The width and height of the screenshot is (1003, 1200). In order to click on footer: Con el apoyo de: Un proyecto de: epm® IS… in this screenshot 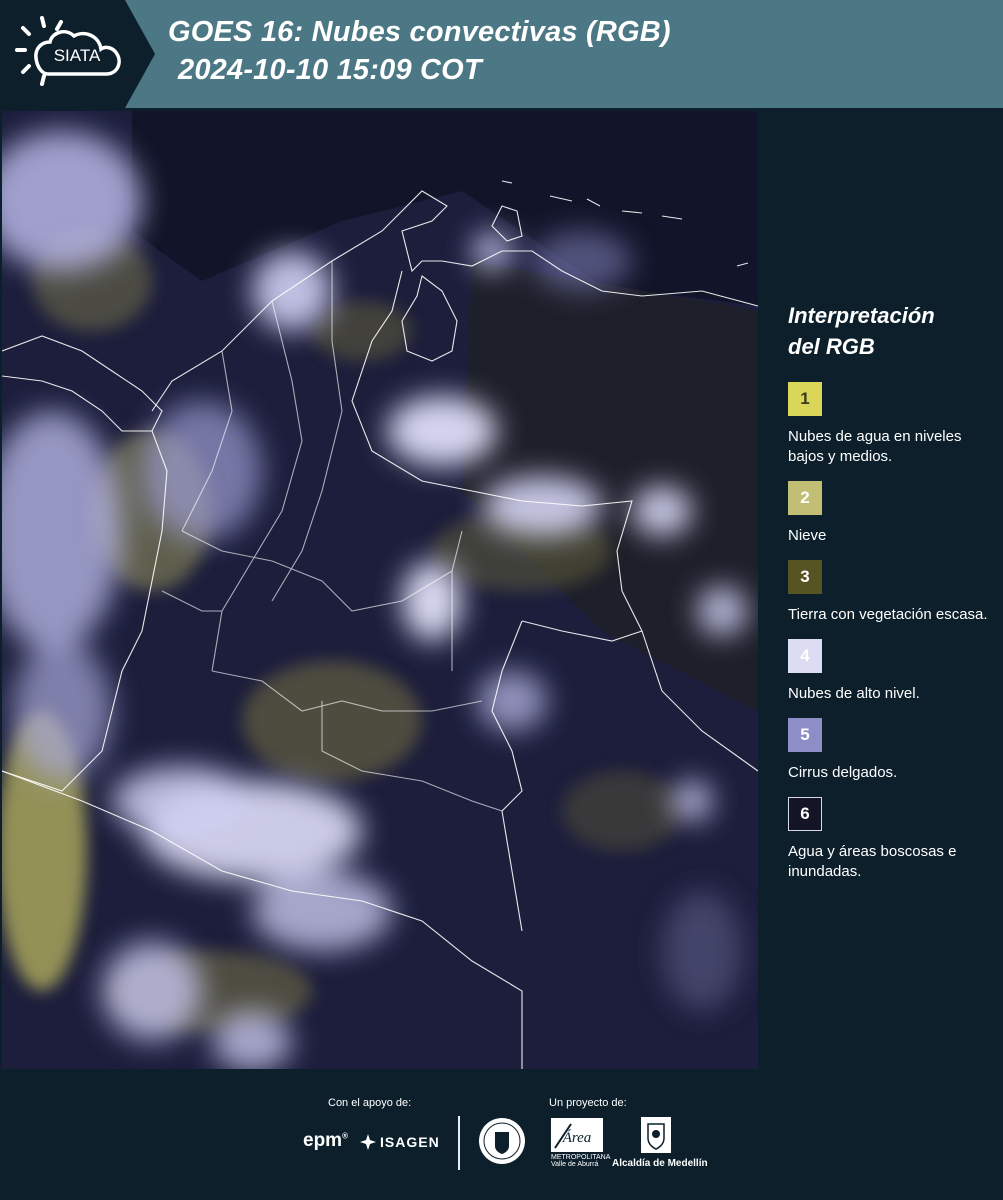, I will do `click(501, 1135)`.